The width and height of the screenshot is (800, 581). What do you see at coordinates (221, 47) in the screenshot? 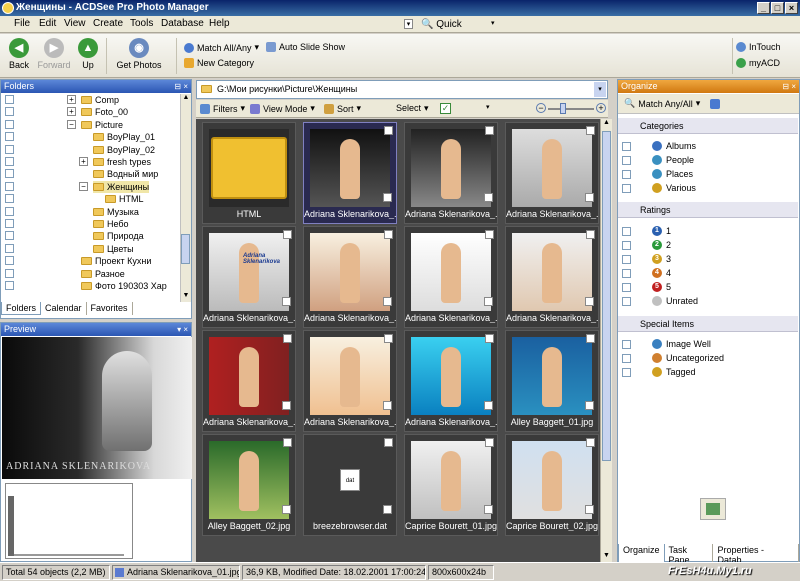
I see `match-all-any-button: Match All/Any ▾` at bounding box center [221, 47].